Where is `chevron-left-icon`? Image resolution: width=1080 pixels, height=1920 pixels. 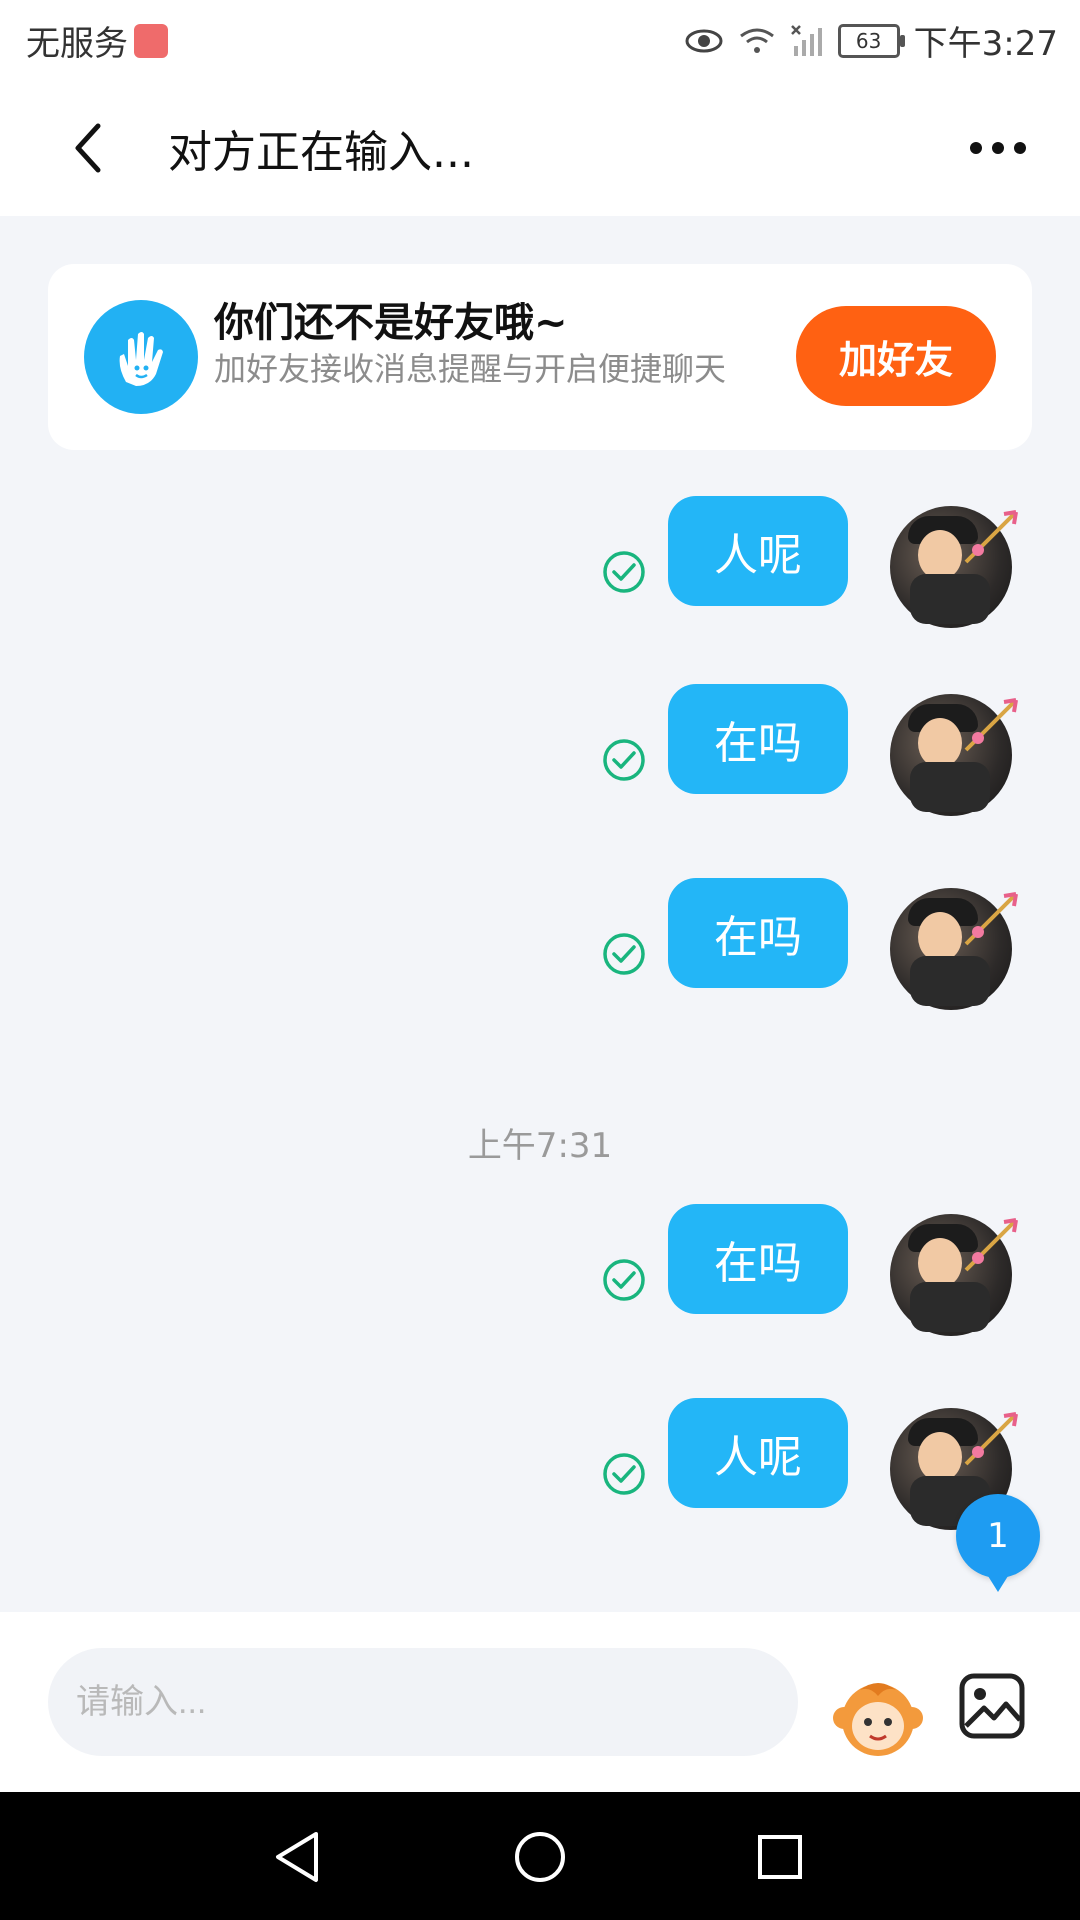 chevron-left-icon is located at coordinates (88, 148).